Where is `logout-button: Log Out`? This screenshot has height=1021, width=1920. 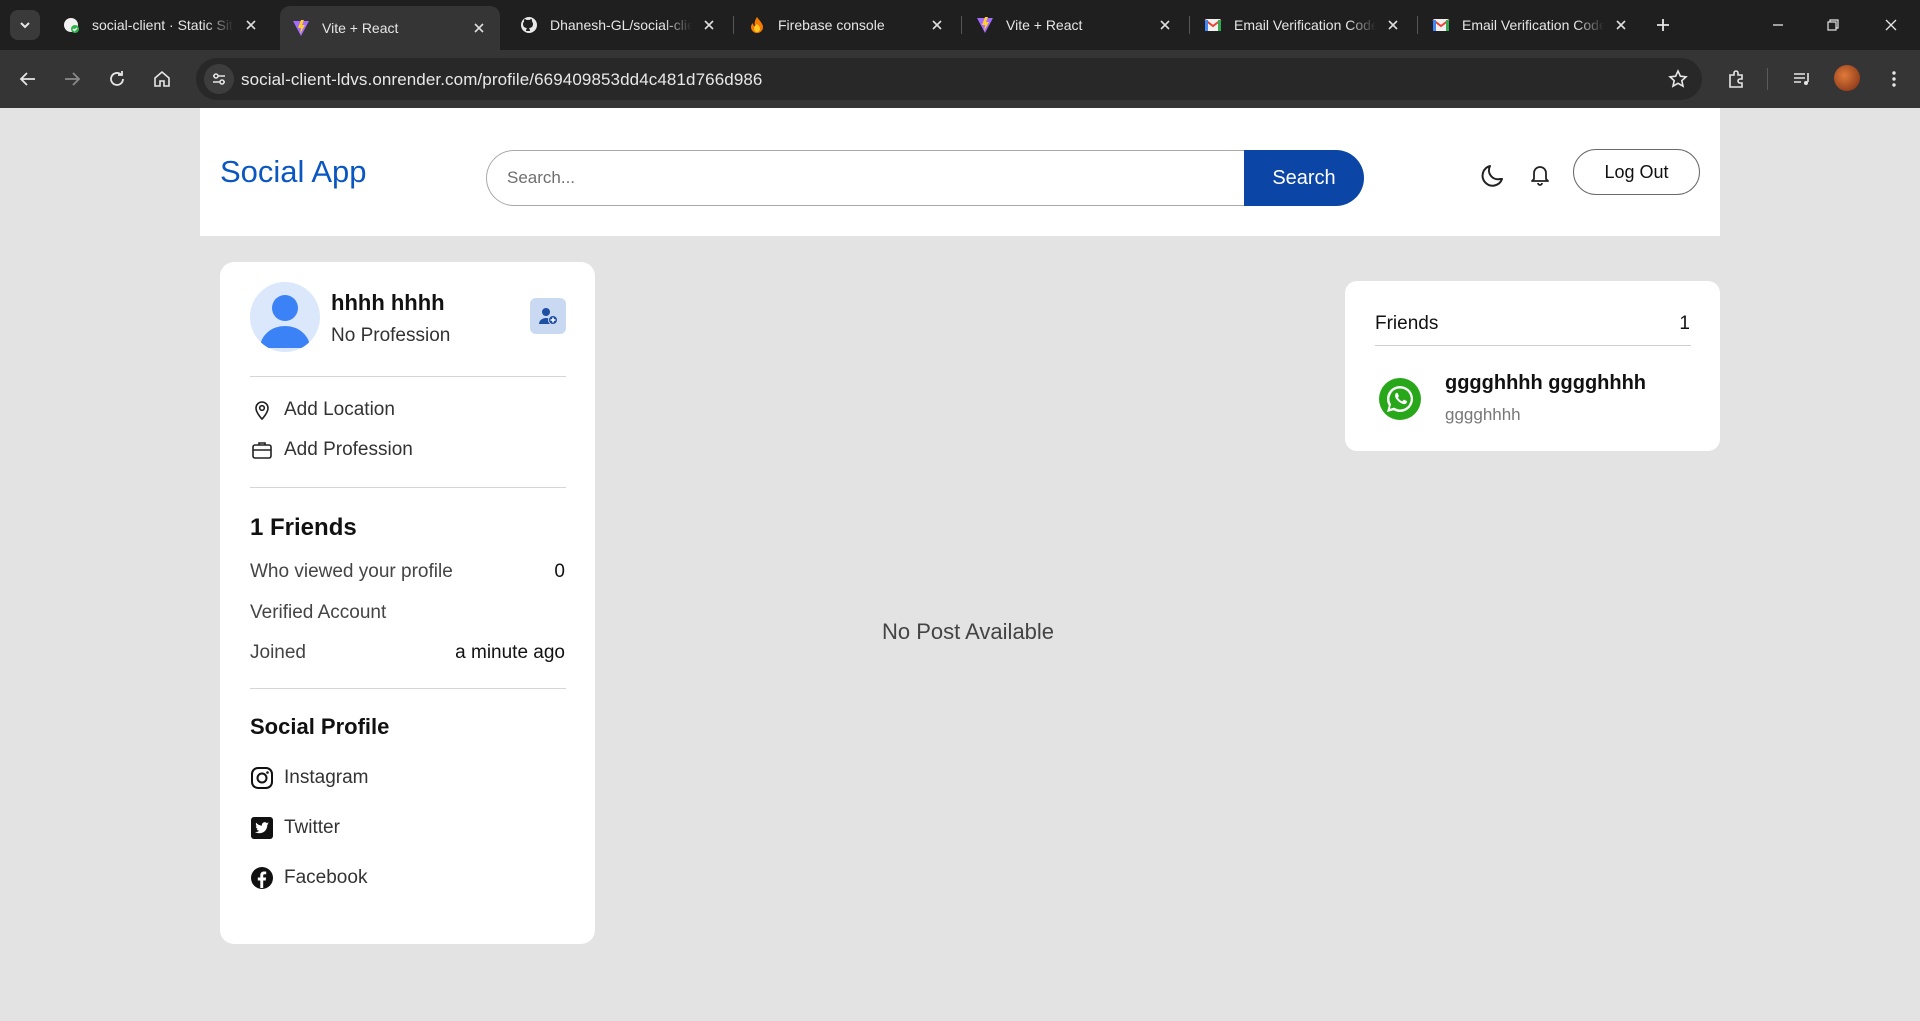
logout-button: Log Out is located at coordinates (1636, 172).